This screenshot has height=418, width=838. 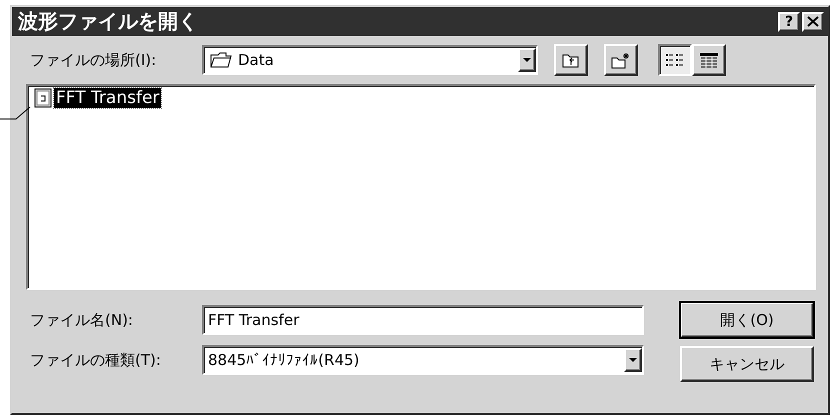 I want to click on folder-icon, so click(x=221, y=60).